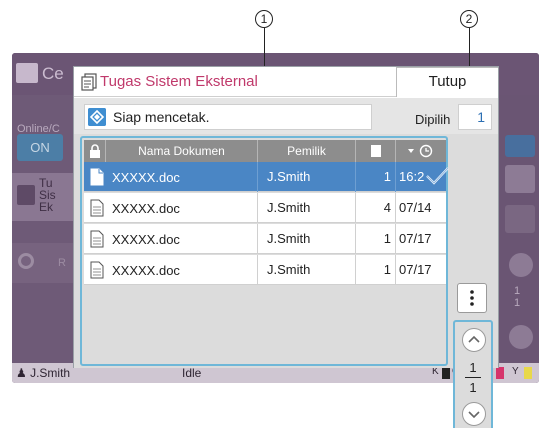 This screenshot has height=428, width=551. I want to click on background-card-text-3: Ek, so click(46, 207).